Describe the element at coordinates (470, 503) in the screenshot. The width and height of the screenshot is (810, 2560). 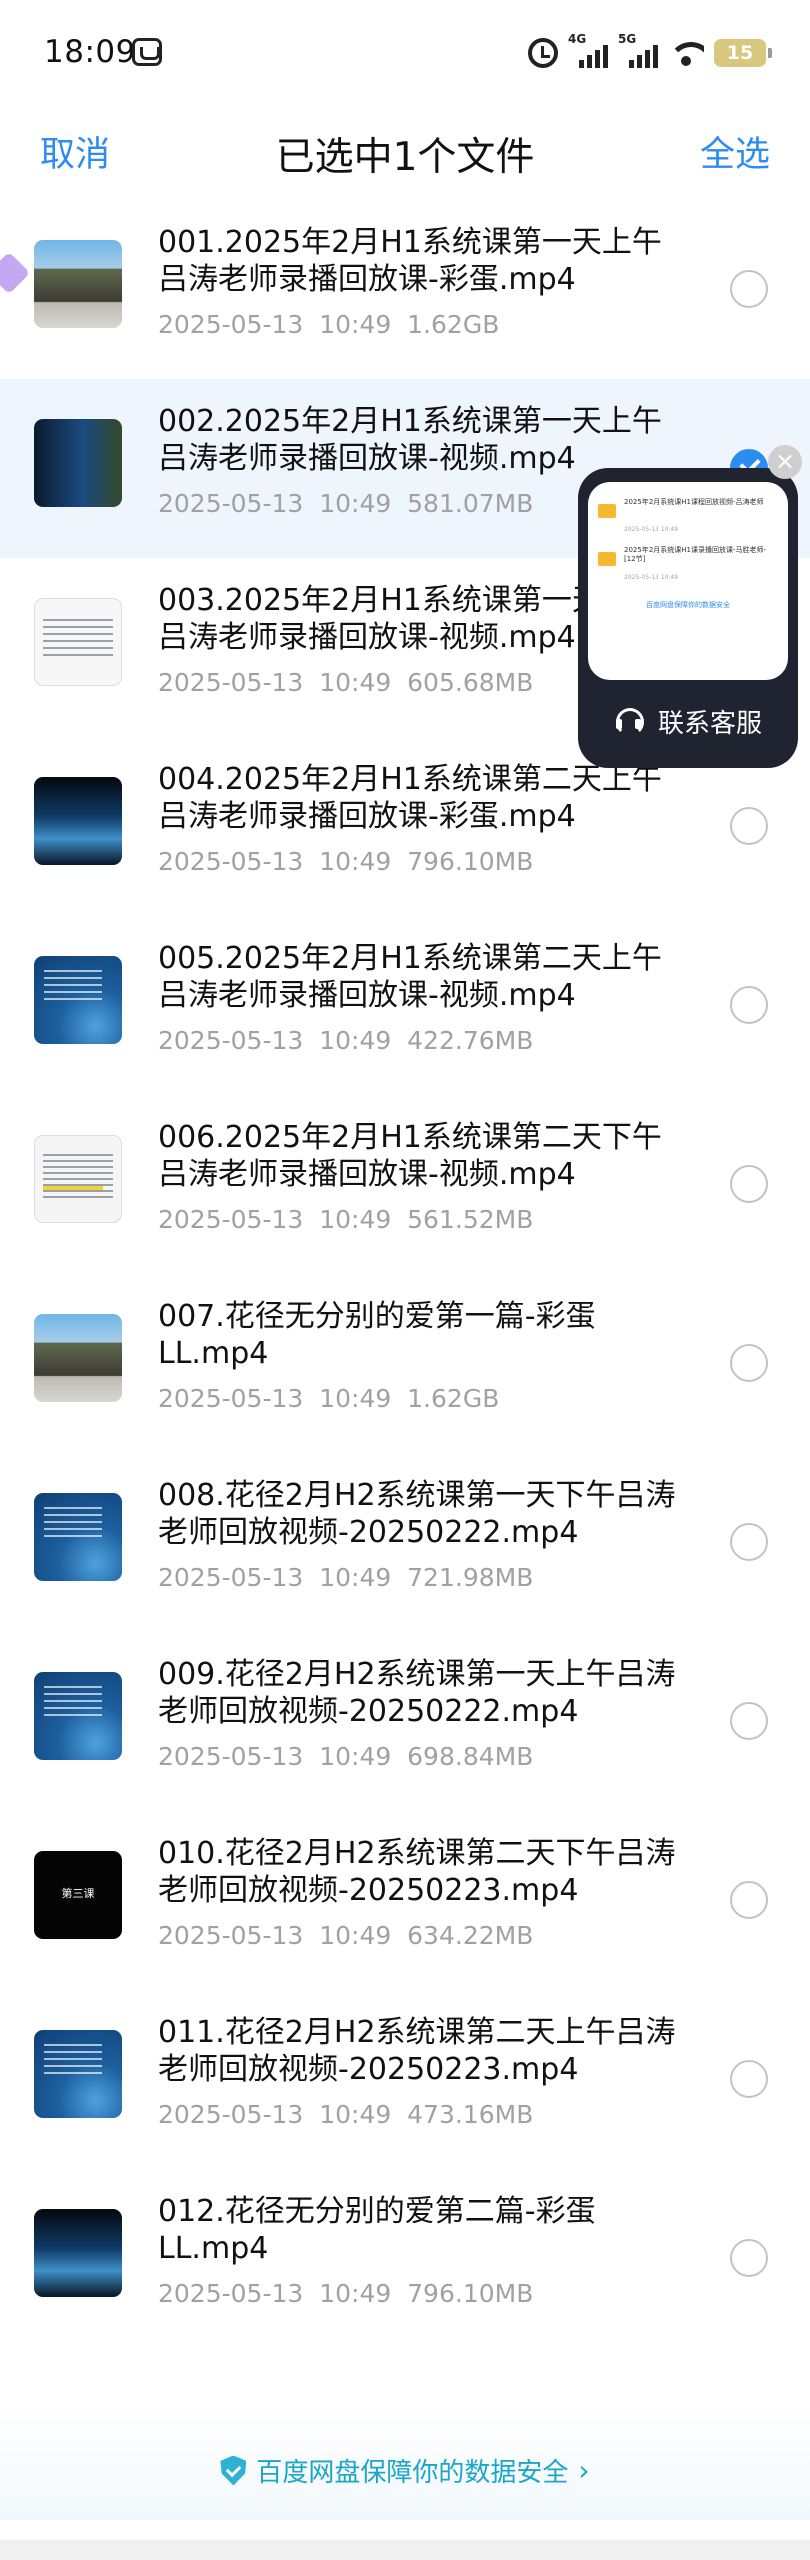
I see `file-size: 581.07MB` at that location.